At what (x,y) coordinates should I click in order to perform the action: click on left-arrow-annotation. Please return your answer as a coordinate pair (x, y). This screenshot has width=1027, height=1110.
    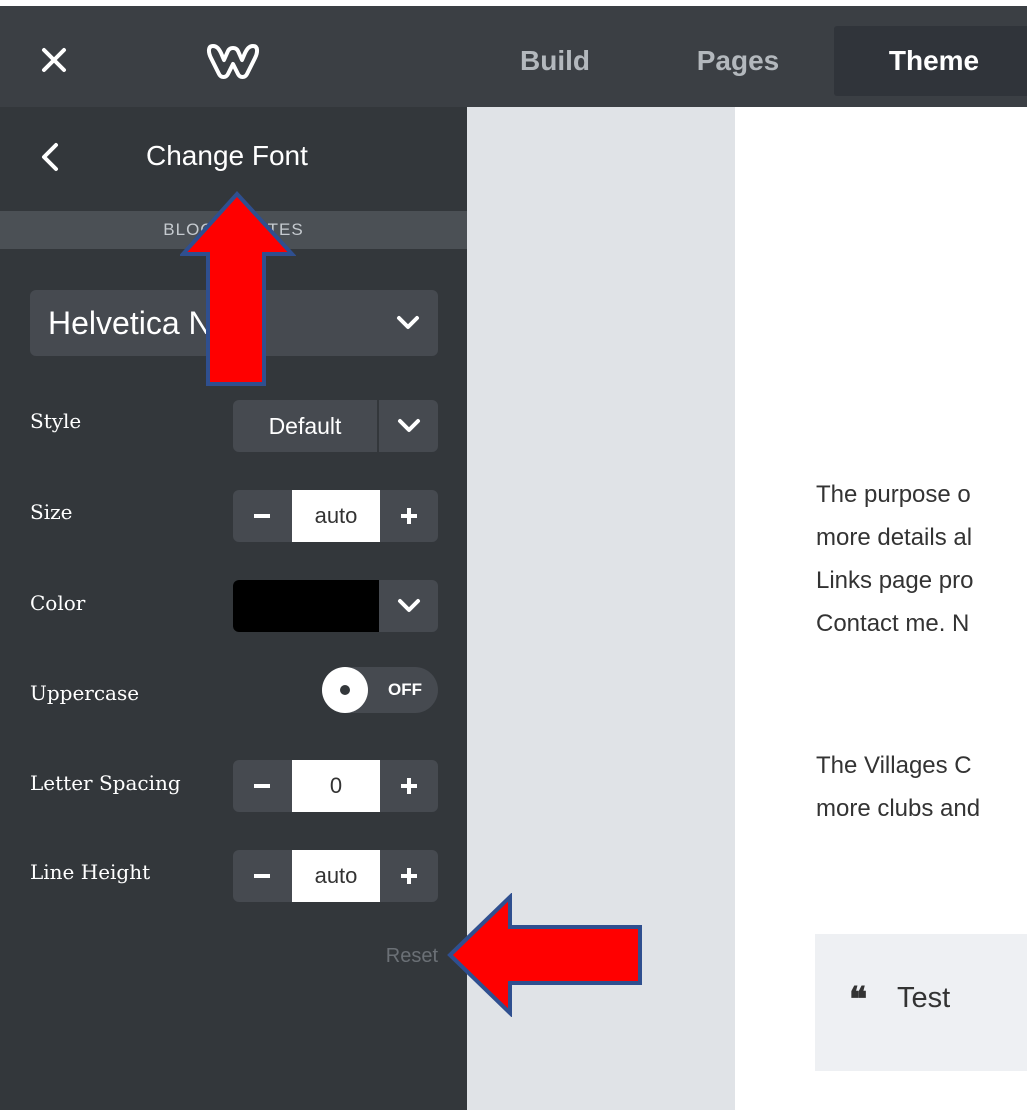
    Looking at the image, I should click on (544, 955).